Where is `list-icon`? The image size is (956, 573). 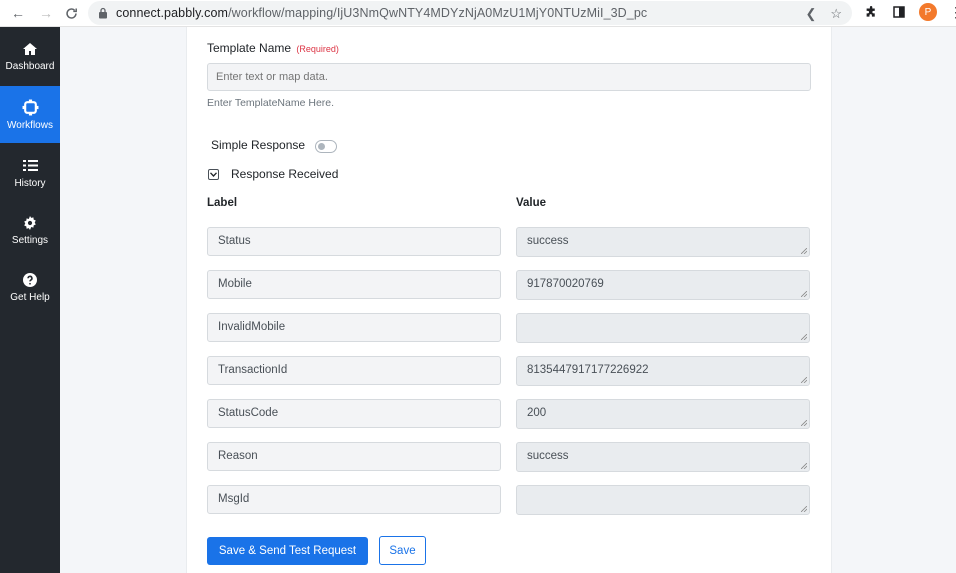
list-icon is located at coordinates (30, 166).